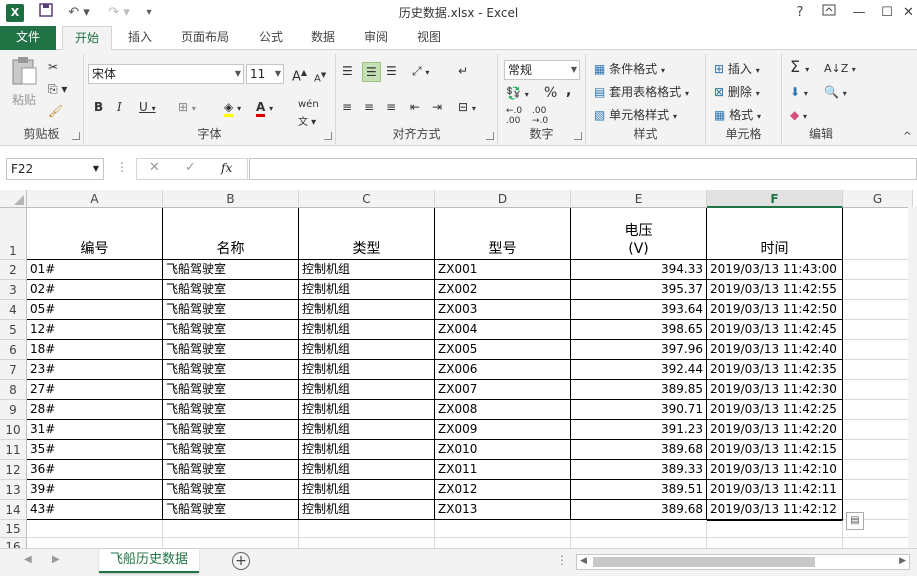 The width and height of the screenshot is (917, 576). I want to click on copy-icon: ⎘ ▾, so click(57, 89).